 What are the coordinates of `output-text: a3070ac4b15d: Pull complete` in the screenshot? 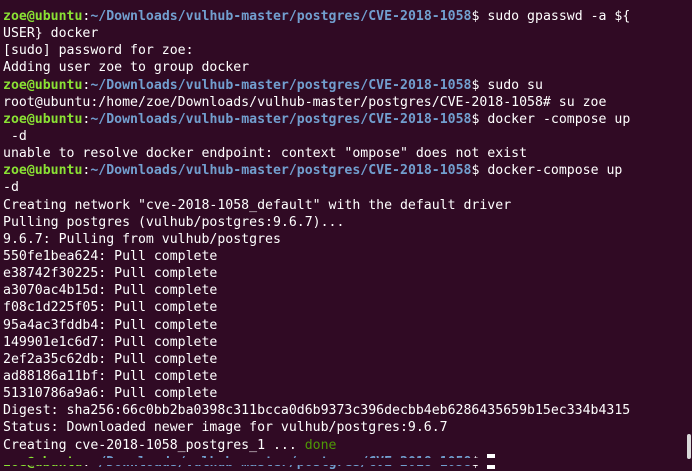 It's located at (110, 291).